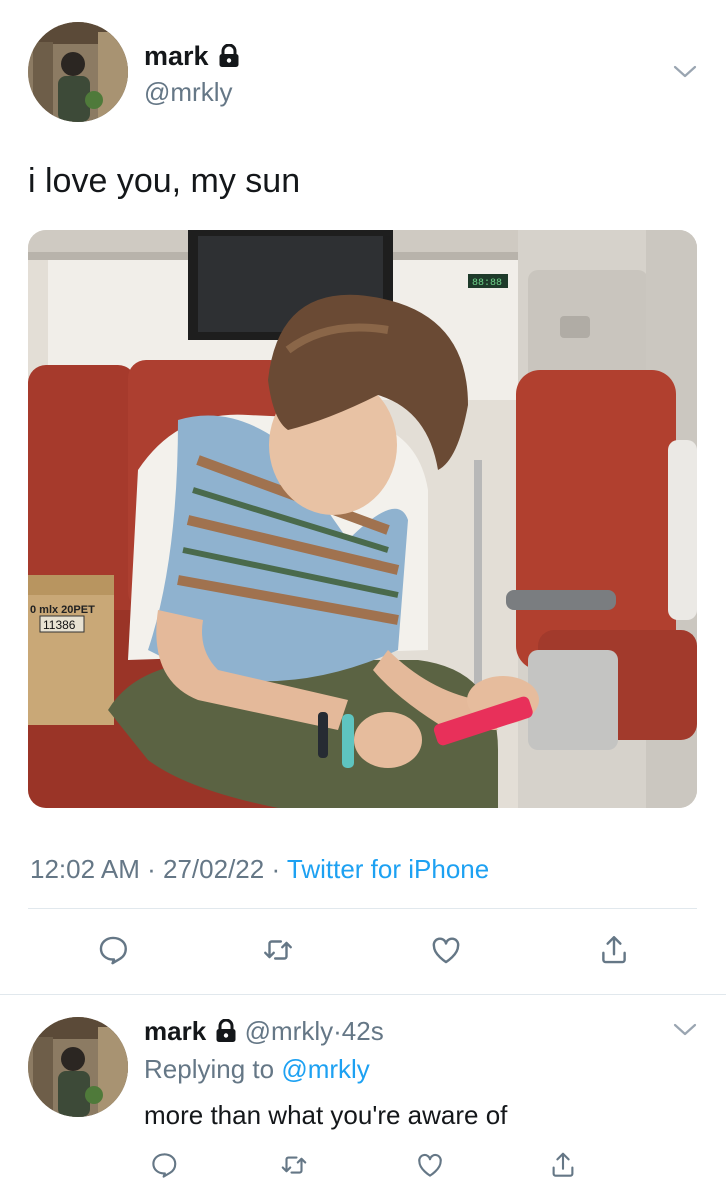 The height and width of the screenshot is (1200, 726). Describe the element at coordinates (363, 1031) in the screenshot. I see `reply-age: 42s` at that location.